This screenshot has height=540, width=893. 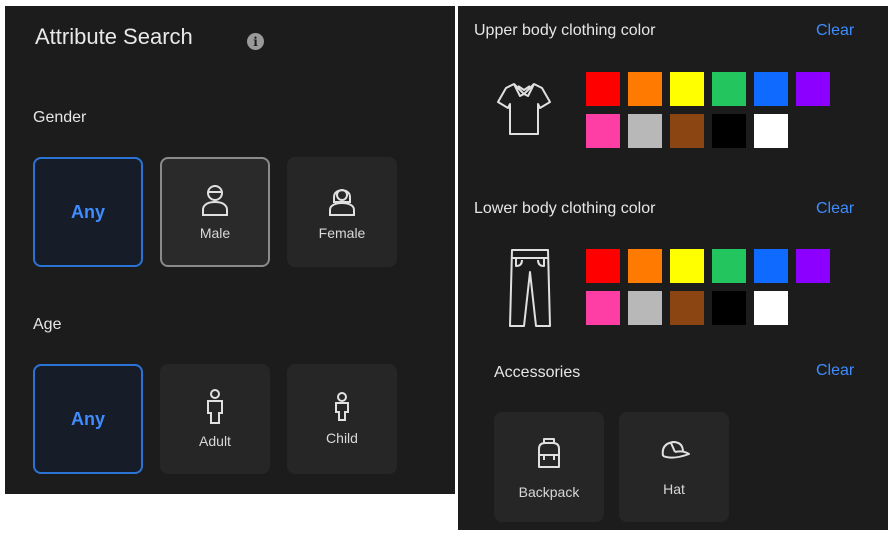 What do you see at coordinates (342, 233) in the screenshot?
I see `gender-female-label: Female` at bounding box center [342, 233].